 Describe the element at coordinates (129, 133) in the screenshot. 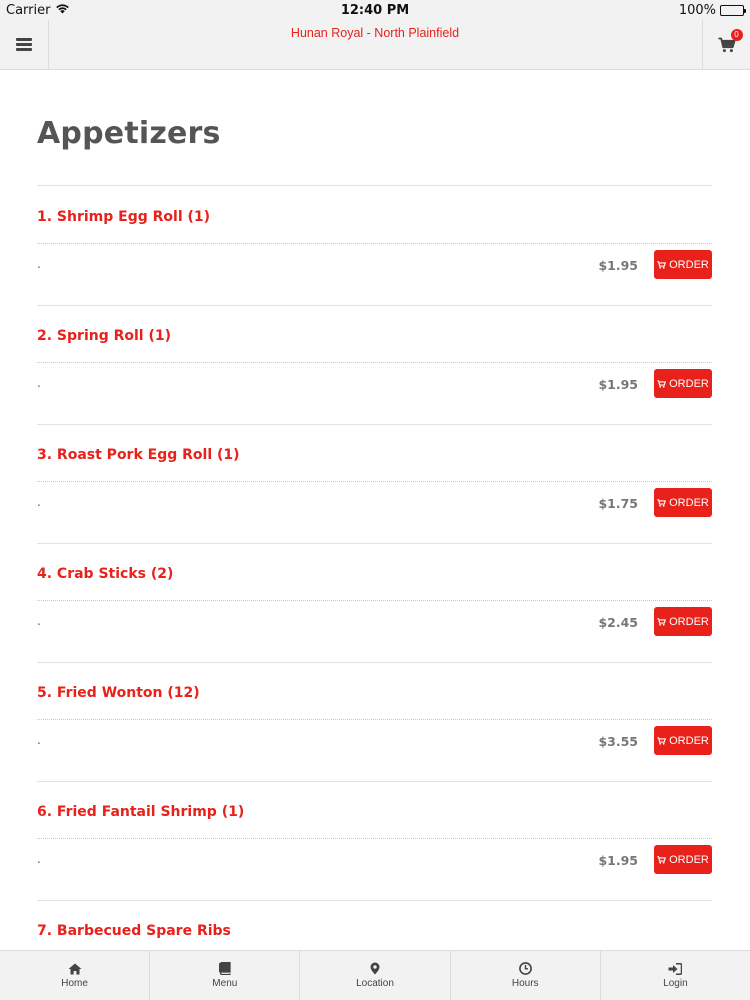

I see `section-title: Appetizers` at that location.